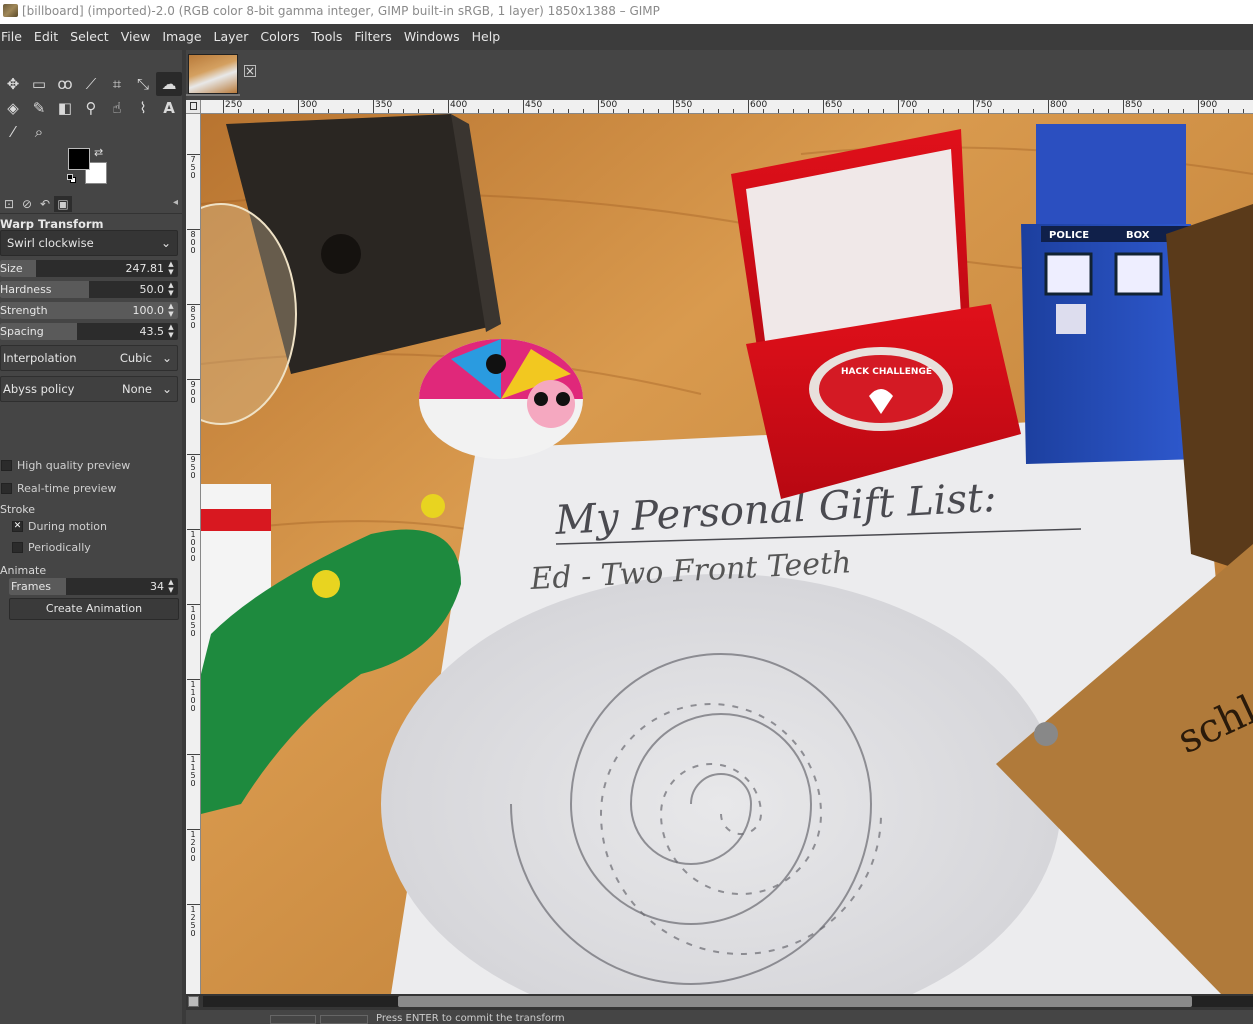  I want to click on text-tool-icon: A, so click(169, 108).